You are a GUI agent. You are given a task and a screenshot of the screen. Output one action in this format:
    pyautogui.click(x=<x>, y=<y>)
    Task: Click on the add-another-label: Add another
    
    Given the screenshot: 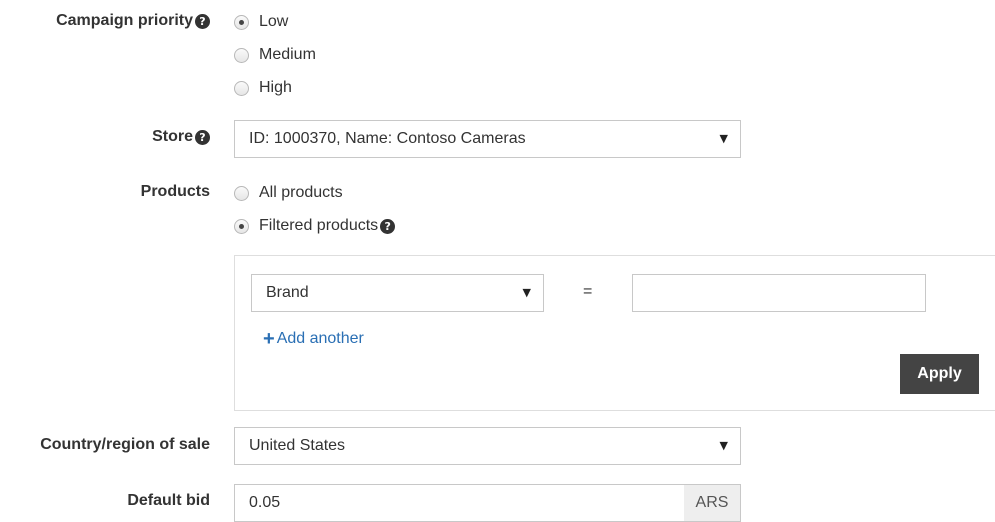 What is the action you would take?
    pyautogui.click(x=320, y=338)
    